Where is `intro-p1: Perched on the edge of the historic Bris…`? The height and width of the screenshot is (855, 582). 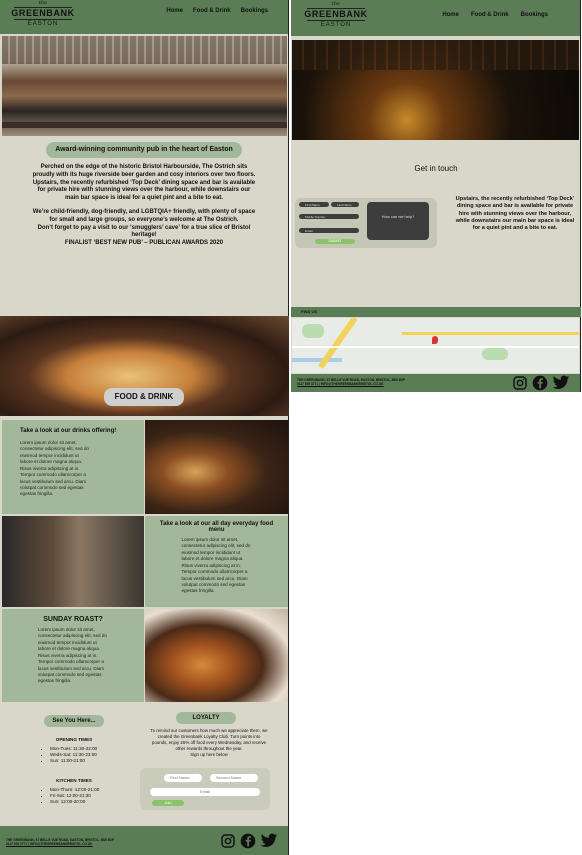
intro-p1: Perched on the edge of the historic Bris… is located at coordinates (144, 171).